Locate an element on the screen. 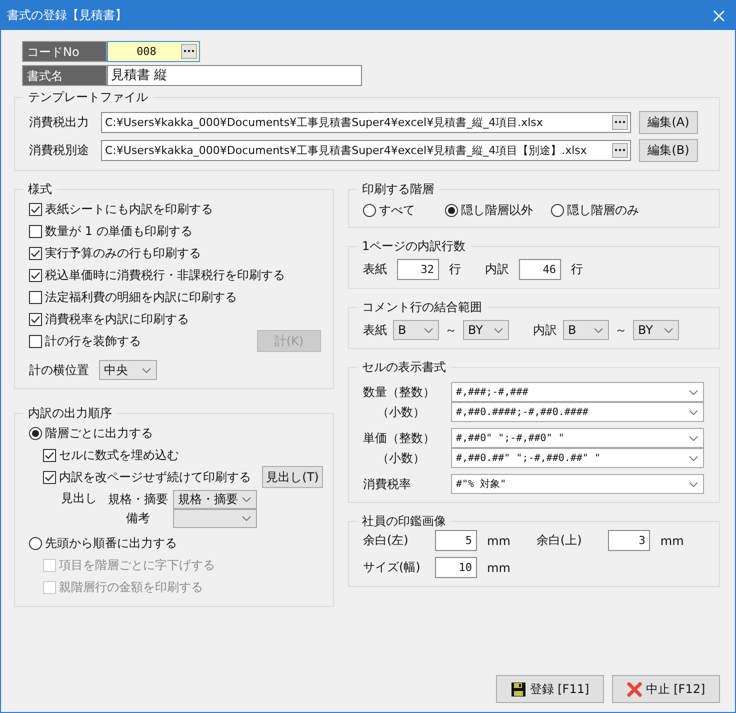 The image size is (736, 713). radio-label: 隠し階層以外 is located at coordinates (497, 210).